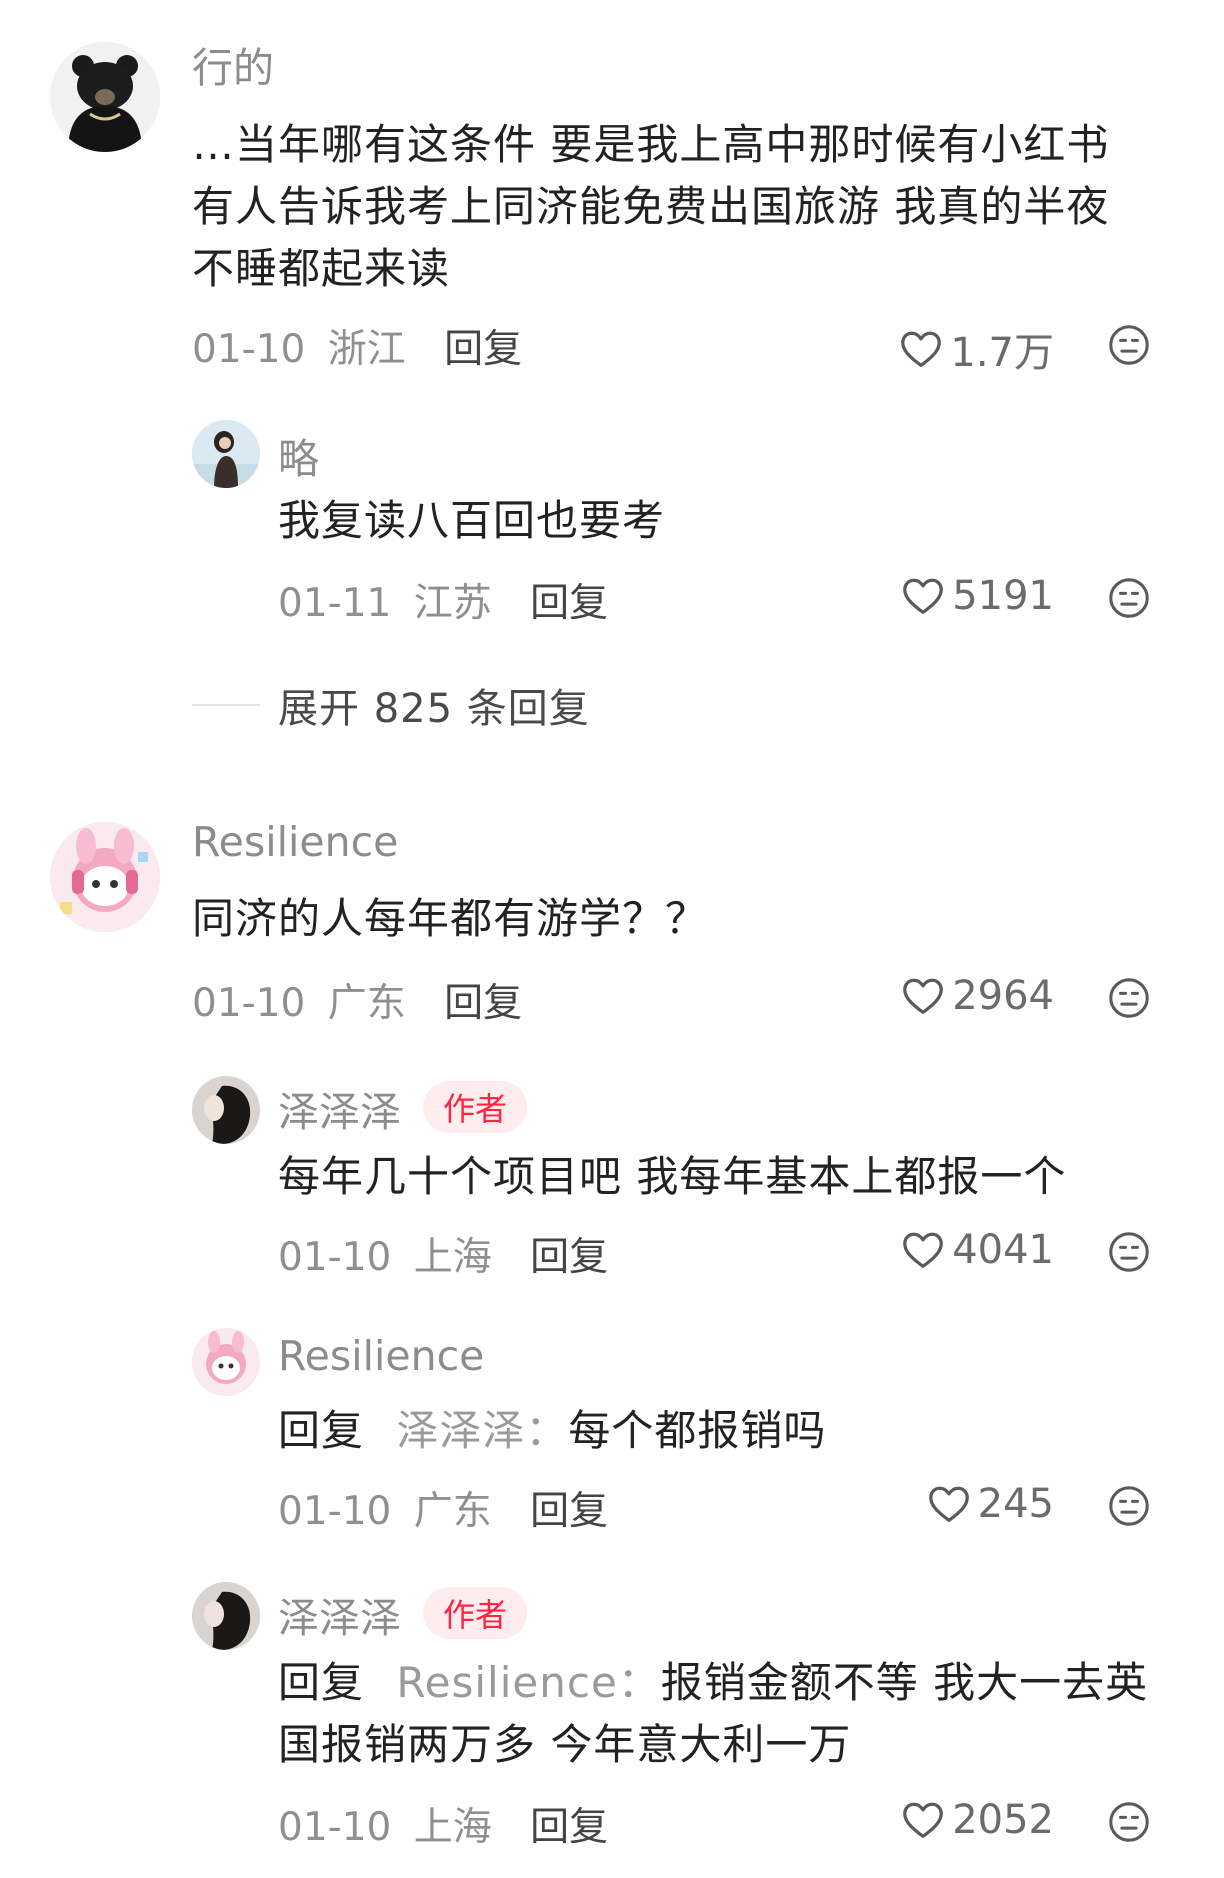  Describe the element at coordinates (472, 520) in the screenshot. I see `reply-text: 我复读八百回也要考` at that location.